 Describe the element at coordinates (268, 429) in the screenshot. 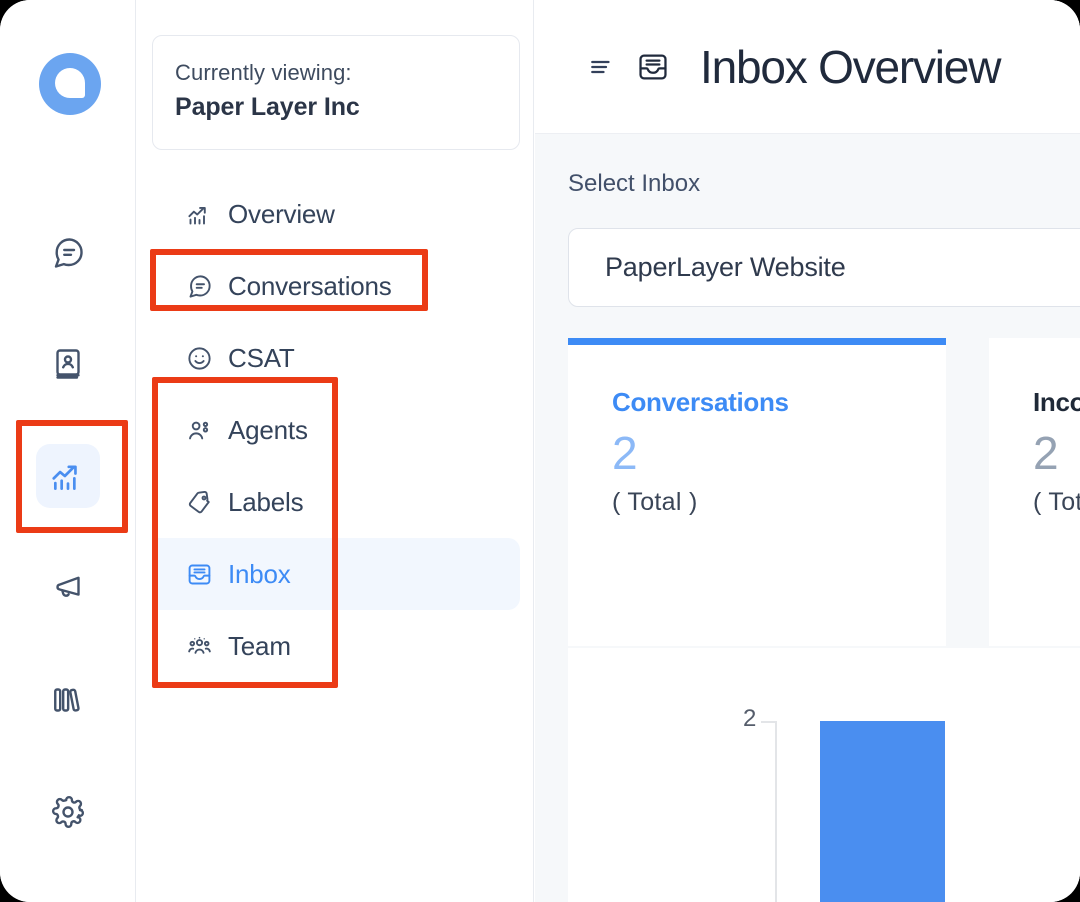

I see `sidebar-item-label: Agents` at that location.